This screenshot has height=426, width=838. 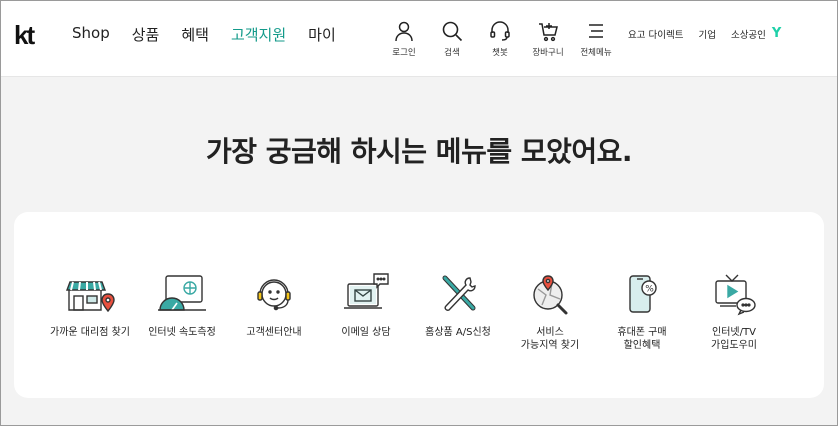 I want to click on cart-button: 장바구니, so click(x=548, y=39).